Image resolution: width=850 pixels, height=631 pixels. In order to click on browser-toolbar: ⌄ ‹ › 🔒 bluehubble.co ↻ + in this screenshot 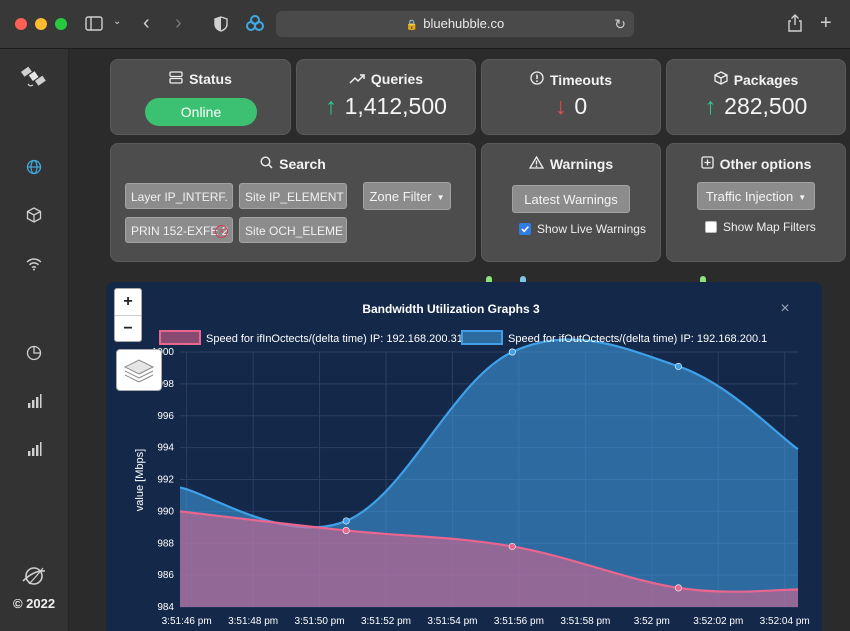, I will do `click(425, 24)`.